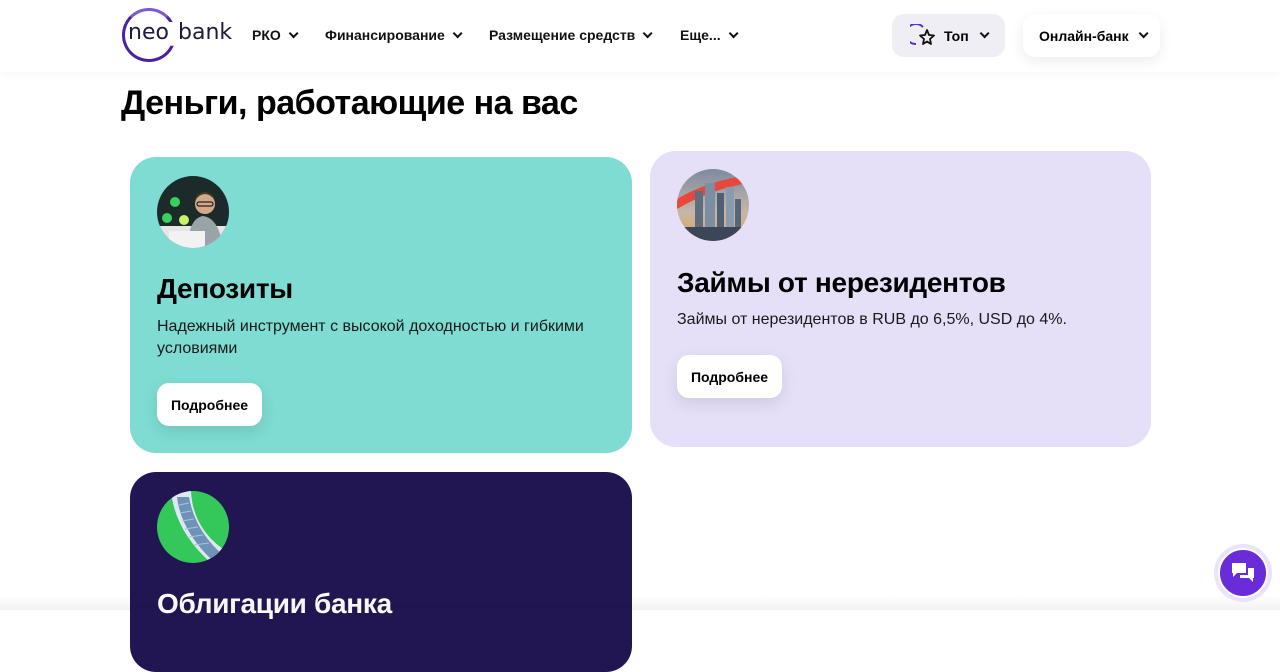 The height and width of the screenshot is (672, 1280). I want to click on logo-text-neo: neo, so click(148, 32).